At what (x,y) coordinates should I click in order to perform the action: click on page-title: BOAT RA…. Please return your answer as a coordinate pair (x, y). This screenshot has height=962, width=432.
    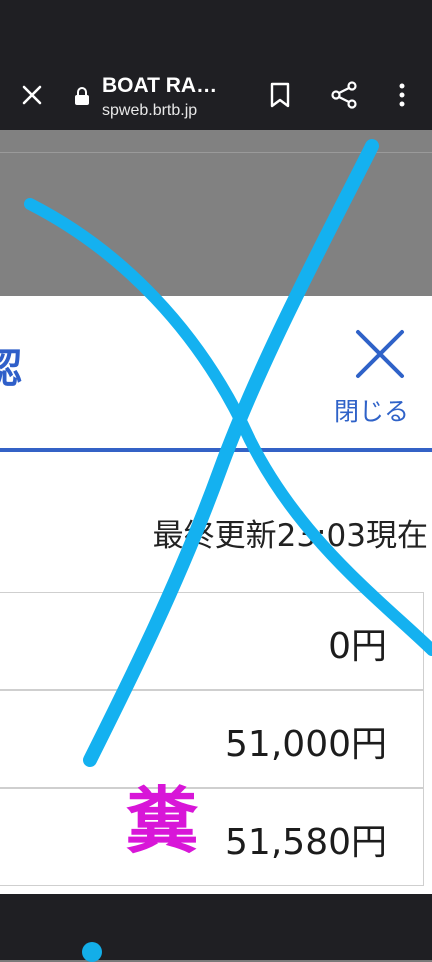
    Looking at the image, I should click on (160, 85).